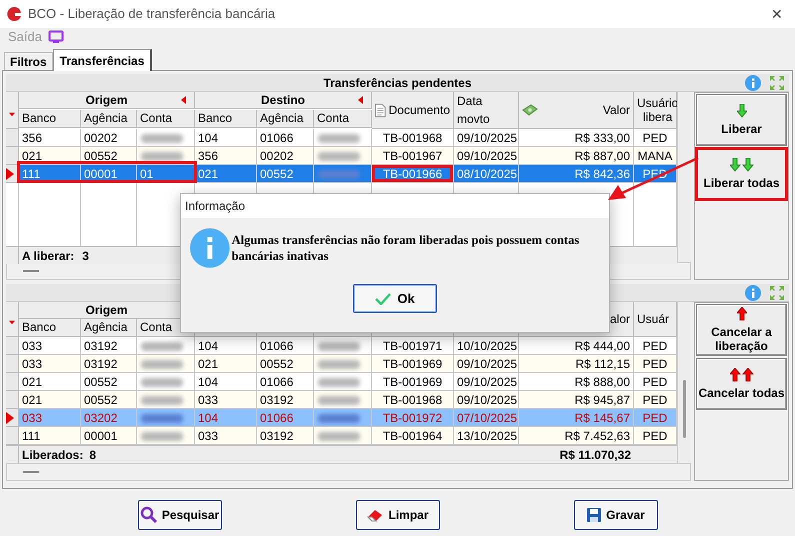 The image size is (795, 536). What do you see at coordinates (398, 515) in the screenshot?
I see `clear-button: Limpar` at bounding box center [398, 515].